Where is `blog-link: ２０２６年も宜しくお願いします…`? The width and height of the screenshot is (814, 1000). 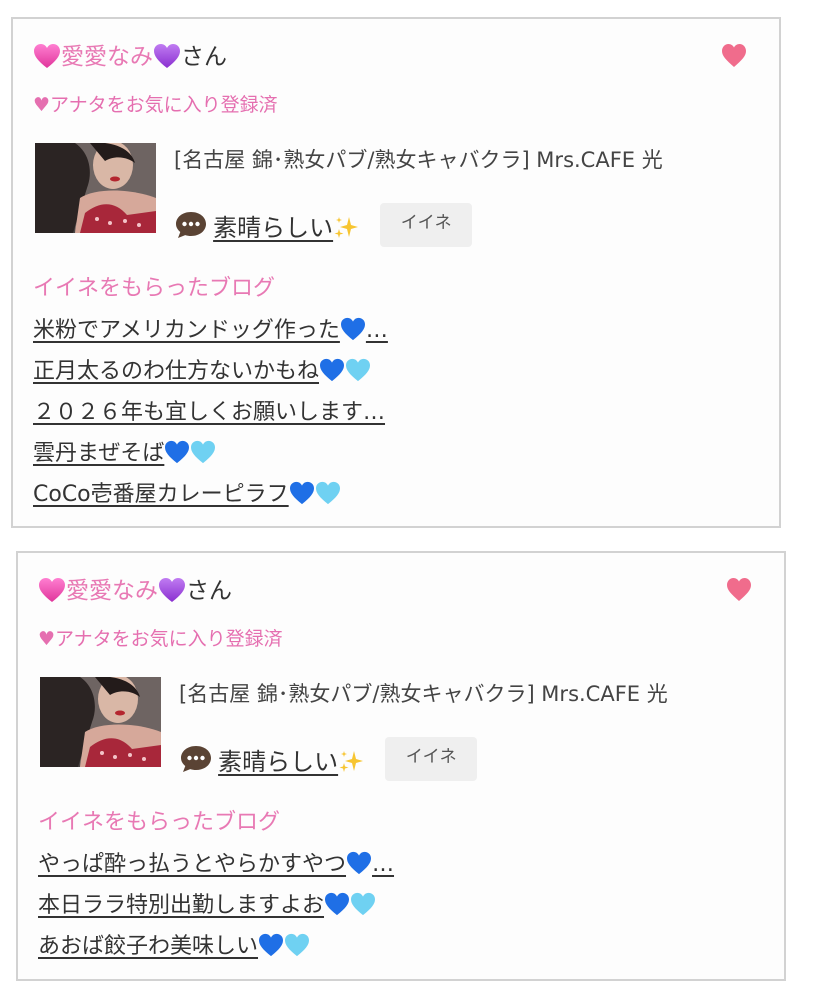 blog-link: ２０２６年も宜しくお願いします… is located at coordinates (209, 412).